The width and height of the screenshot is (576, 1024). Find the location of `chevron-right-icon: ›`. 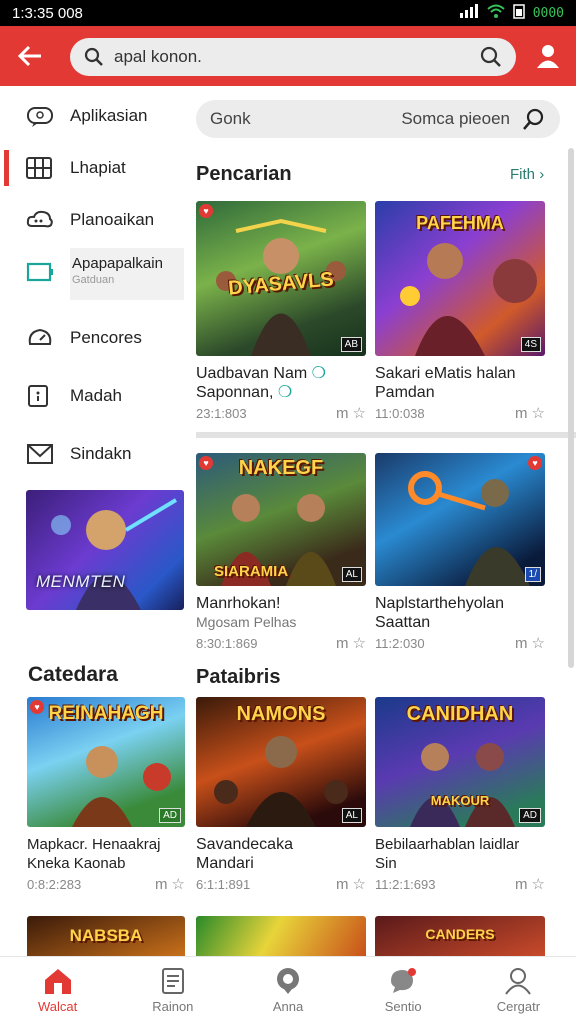

chevron-right-icon: › is located at coordinates (542, 174).